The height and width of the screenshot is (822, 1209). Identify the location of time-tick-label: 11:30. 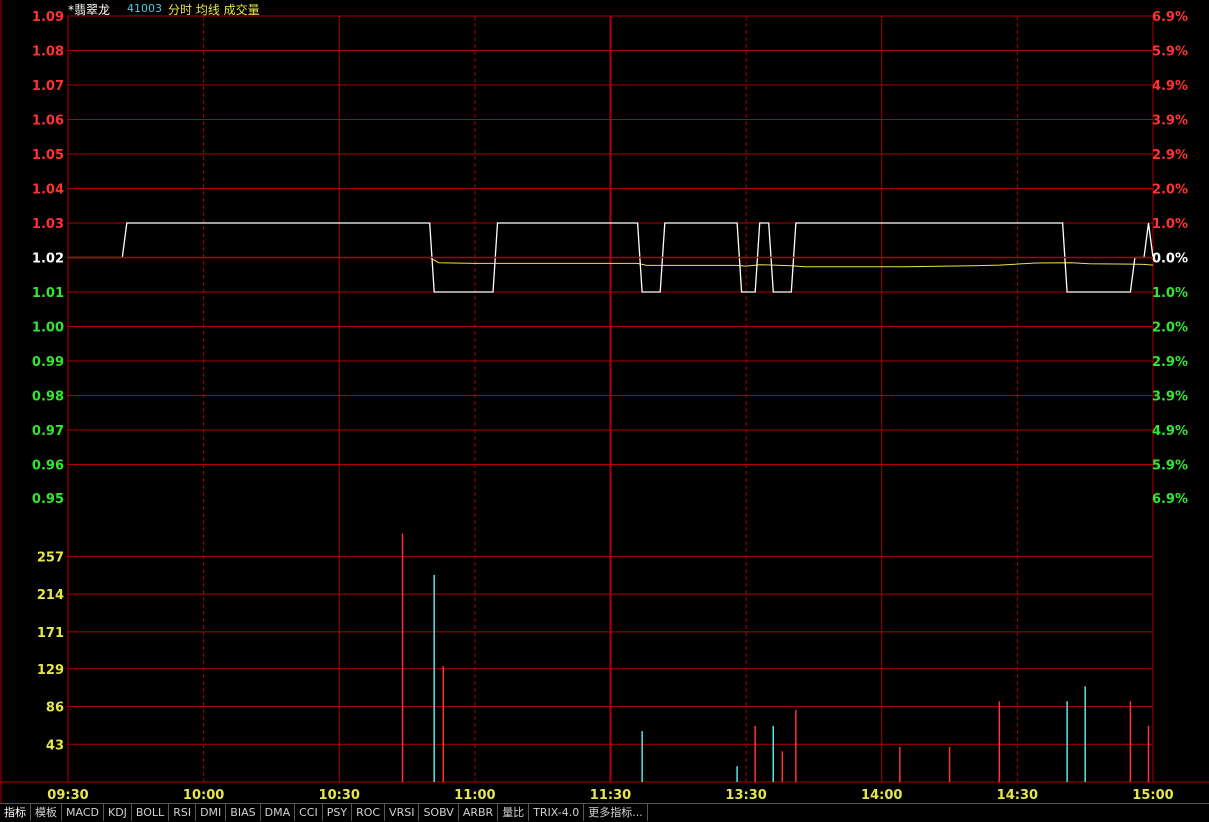
(610, 795).